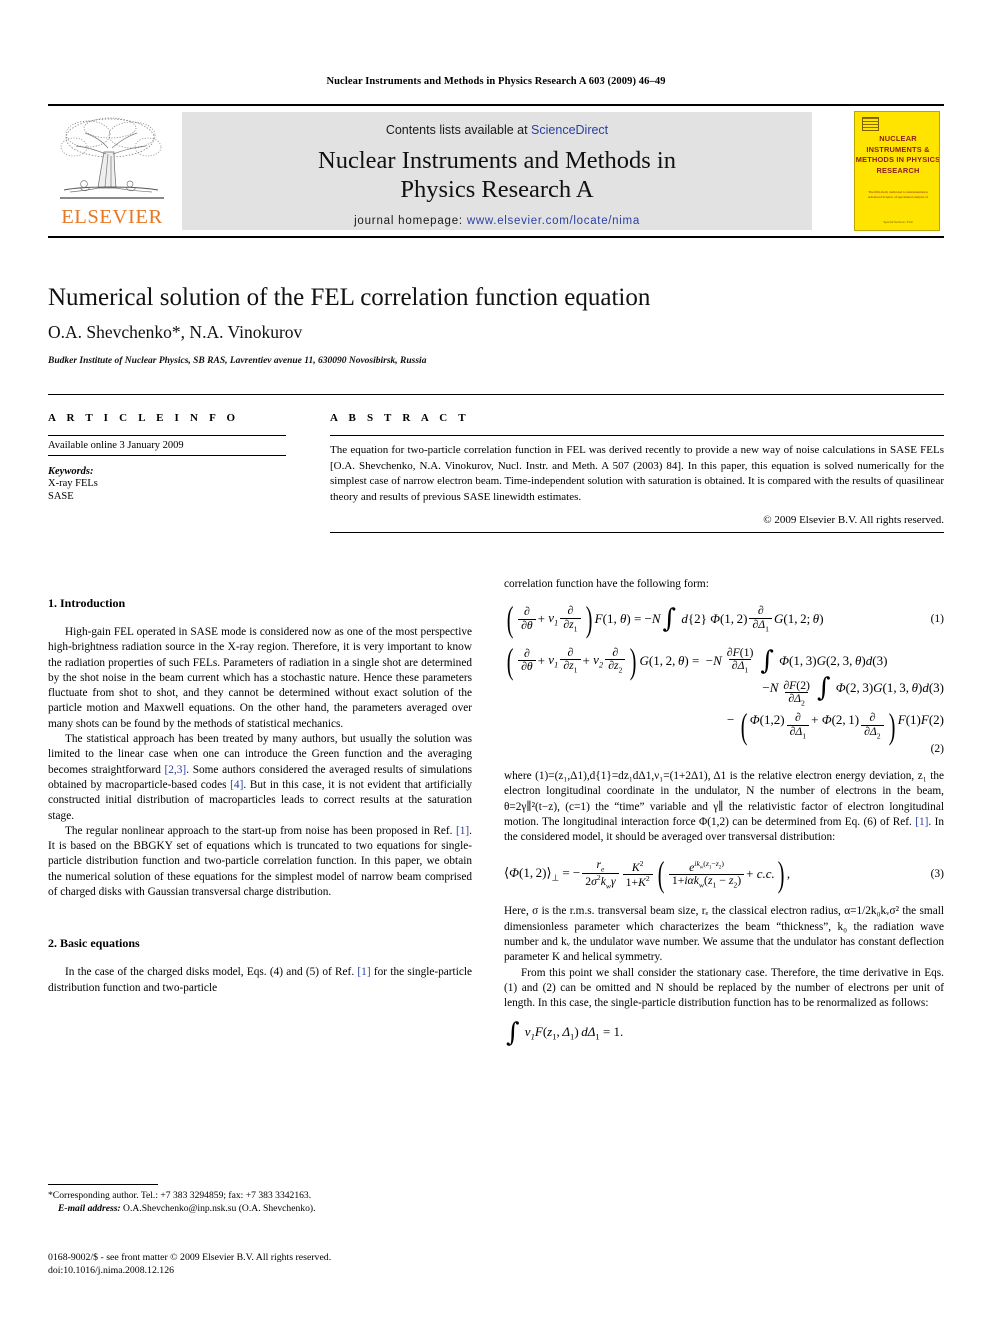 The image size is (992, 1323). What do you see at coordinates (73, 483) in the screenshot?
I see `keyword-item-1: X-ray FELs` at bounding box center [73, 483].